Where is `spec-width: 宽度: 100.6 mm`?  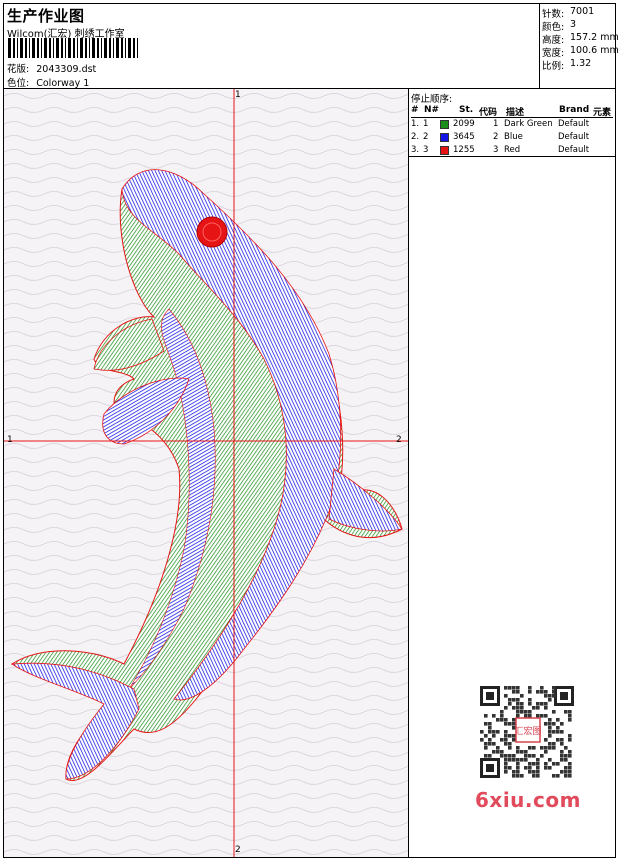 spec-width: 宽度: 100.6 mm is located at coordinates (580, 52).